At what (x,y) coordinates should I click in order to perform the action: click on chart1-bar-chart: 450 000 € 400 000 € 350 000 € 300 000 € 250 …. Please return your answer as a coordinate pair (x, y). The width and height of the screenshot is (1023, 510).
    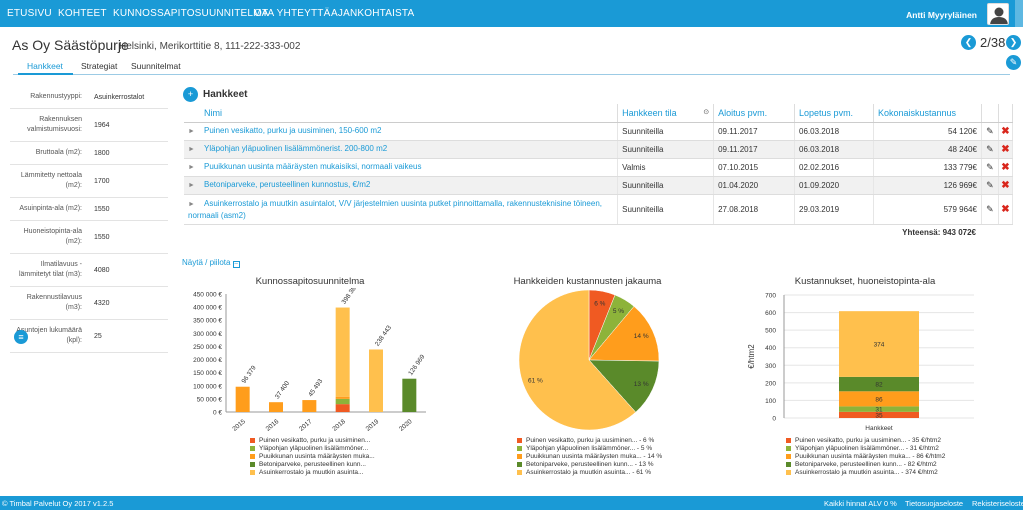
    Looking at the image, I should click on (310, 360).